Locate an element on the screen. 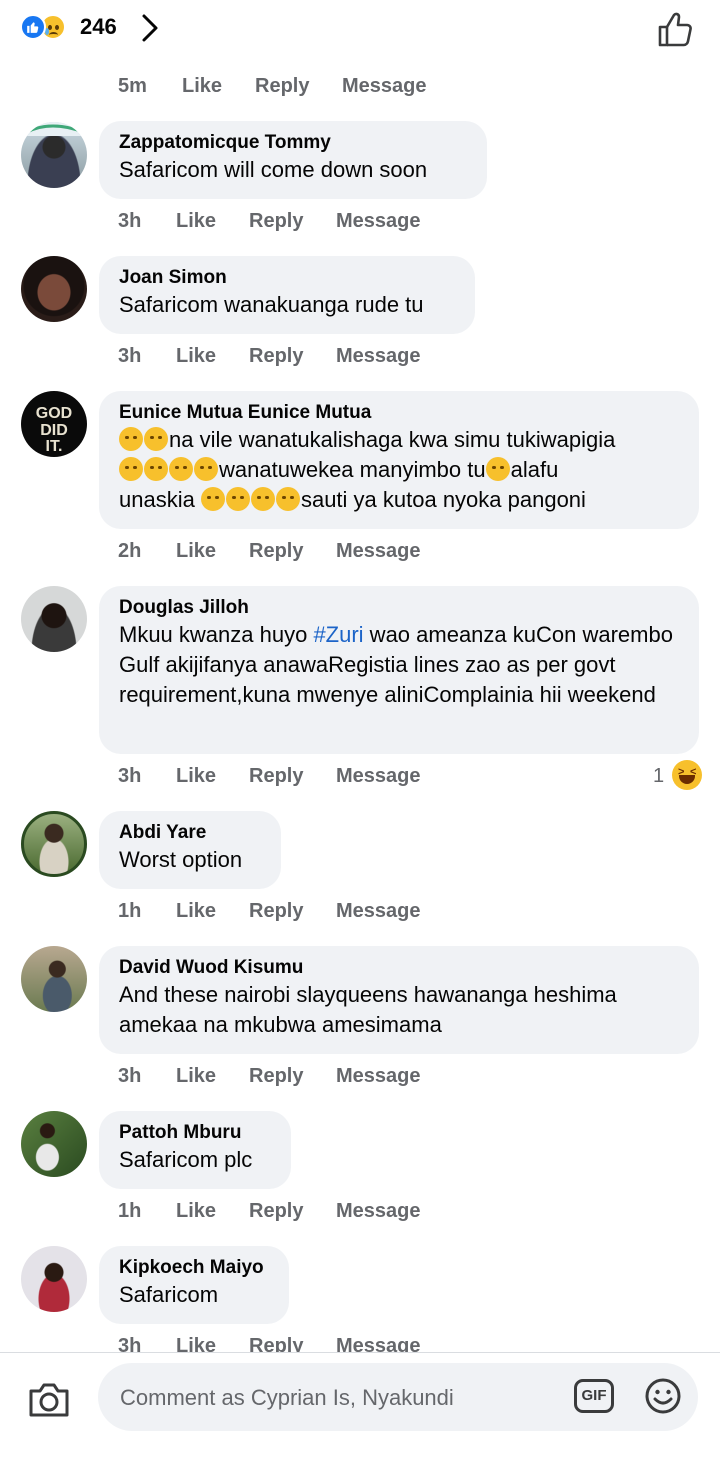 Image resolution: width=720 pixels, height=1461 pixels. comment-time: 2h is located at coordinates (130, 551).